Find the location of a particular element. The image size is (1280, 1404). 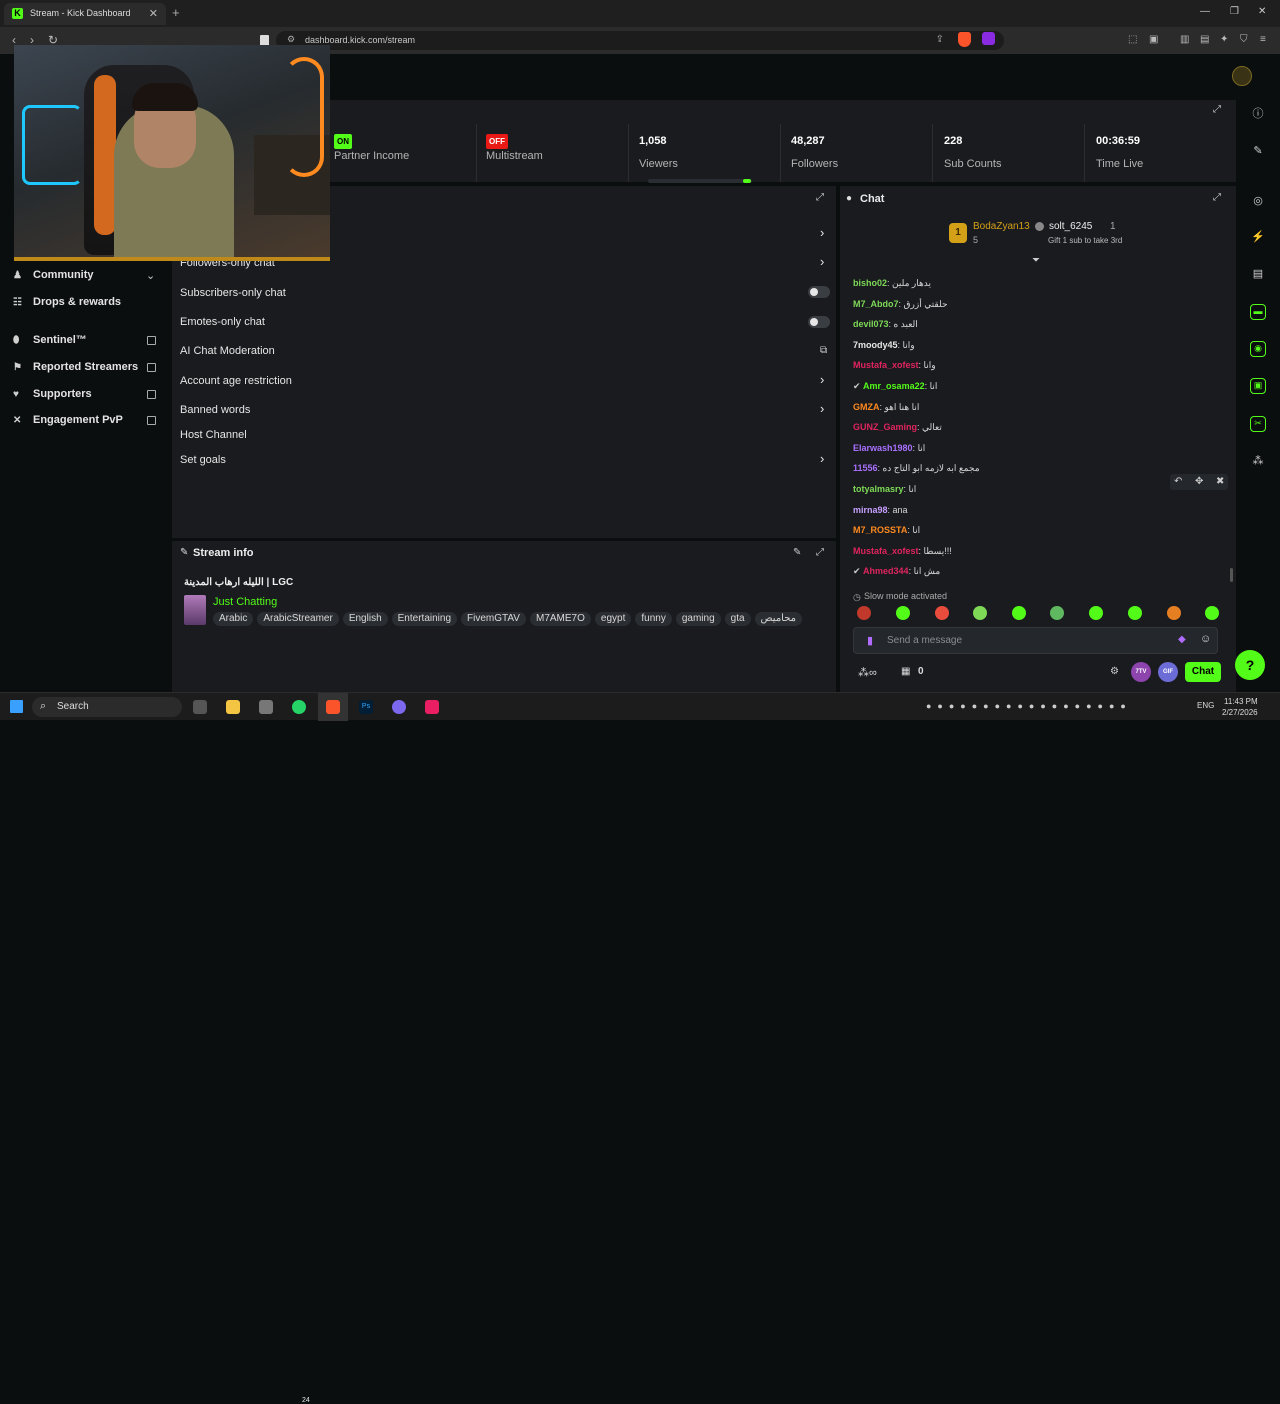

pin-icon: ✥ is located at coordinates (1199, 481).